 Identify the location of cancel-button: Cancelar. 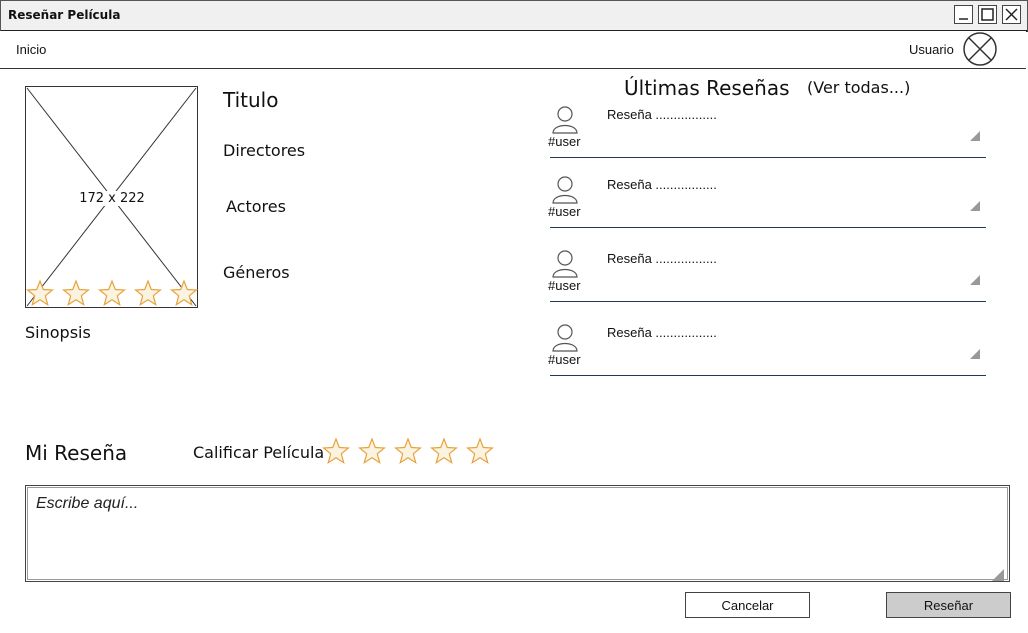
(747, 605).